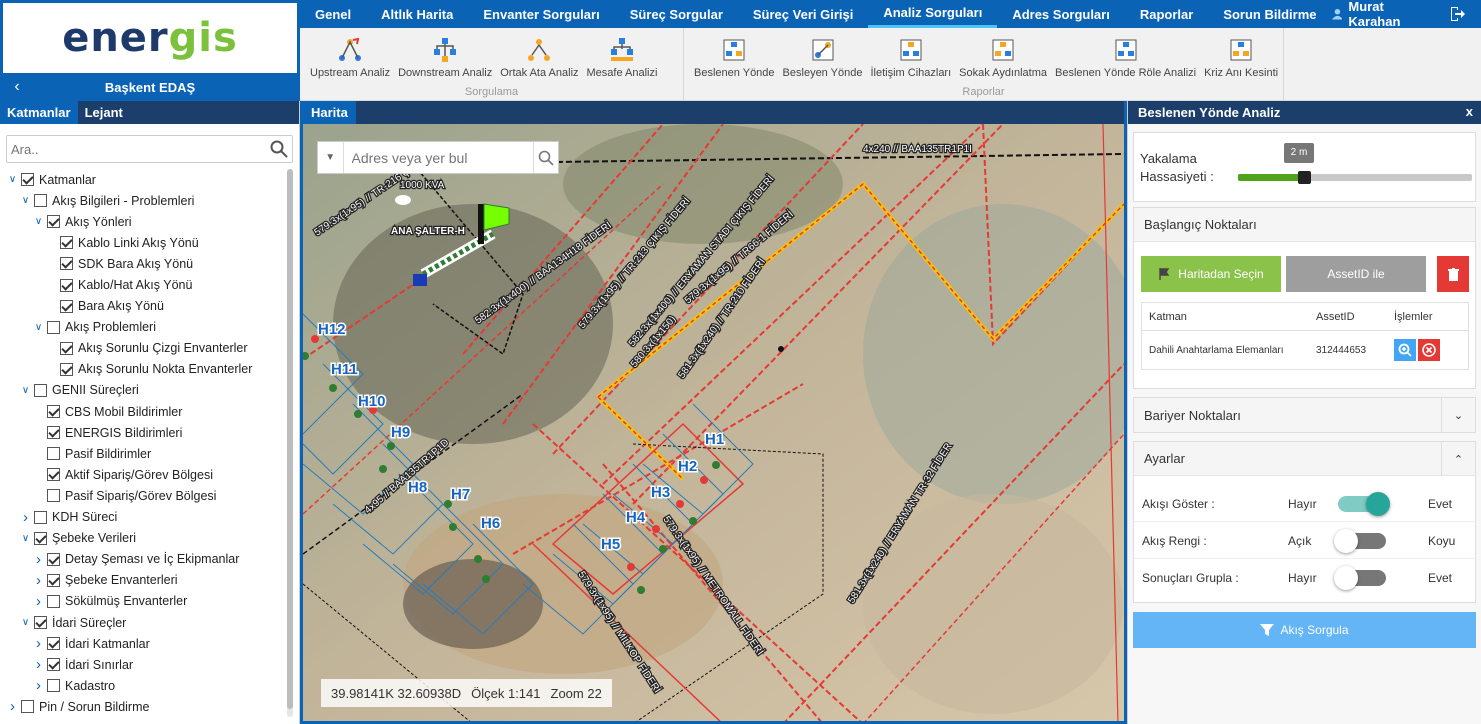  What do you see at coordinates (417, 14) in the screenshot?
I see `nav-altlik-harita: Altlık Harita` at bounding box center [417, 14].